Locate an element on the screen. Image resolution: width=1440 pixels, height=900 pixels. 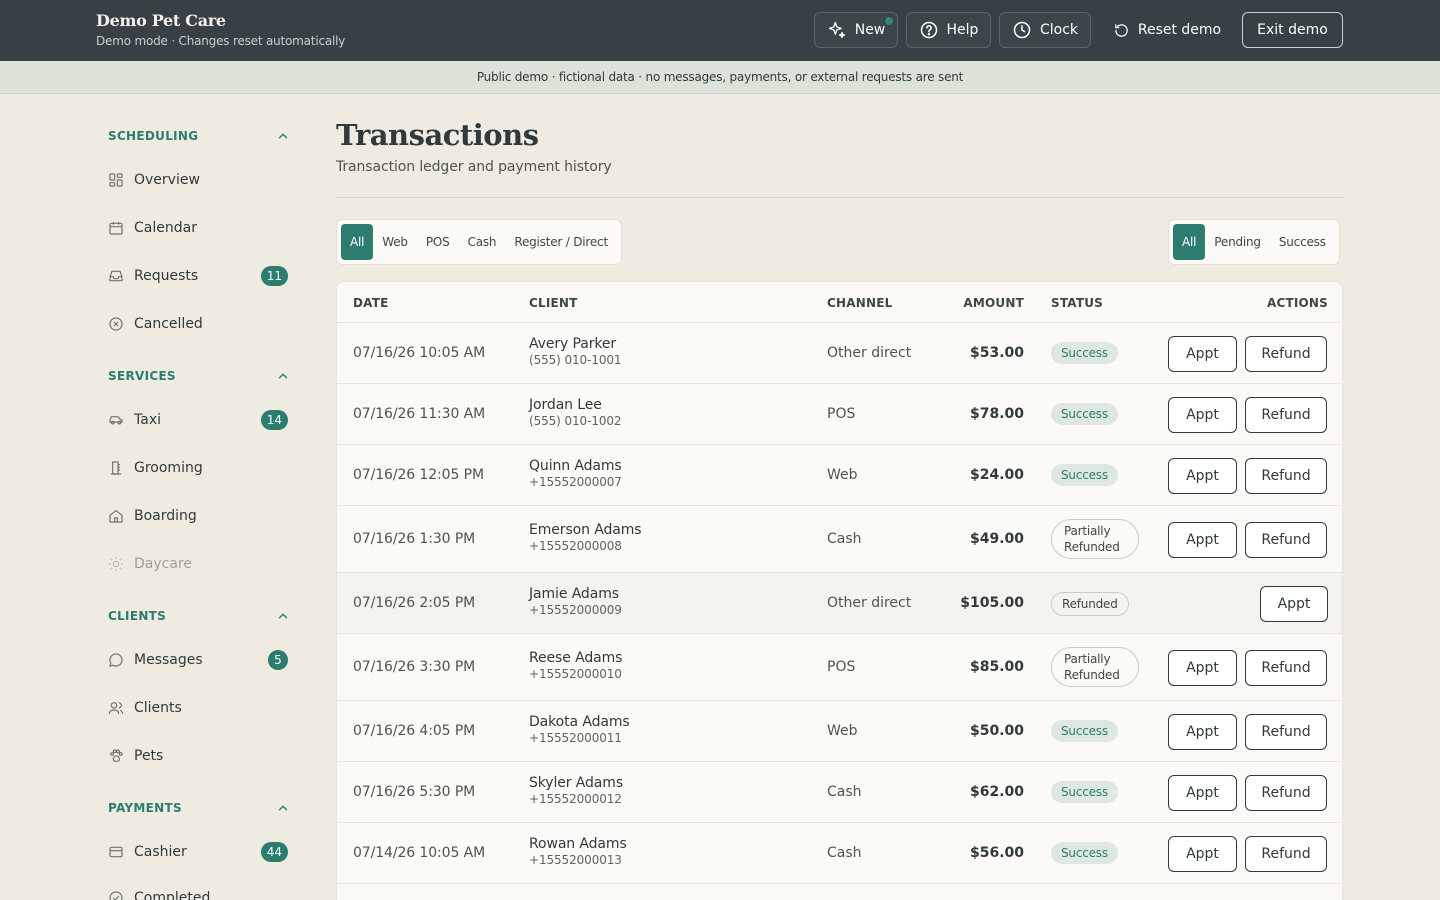
requests-badge: 11 is located at coordinates (274, 276).